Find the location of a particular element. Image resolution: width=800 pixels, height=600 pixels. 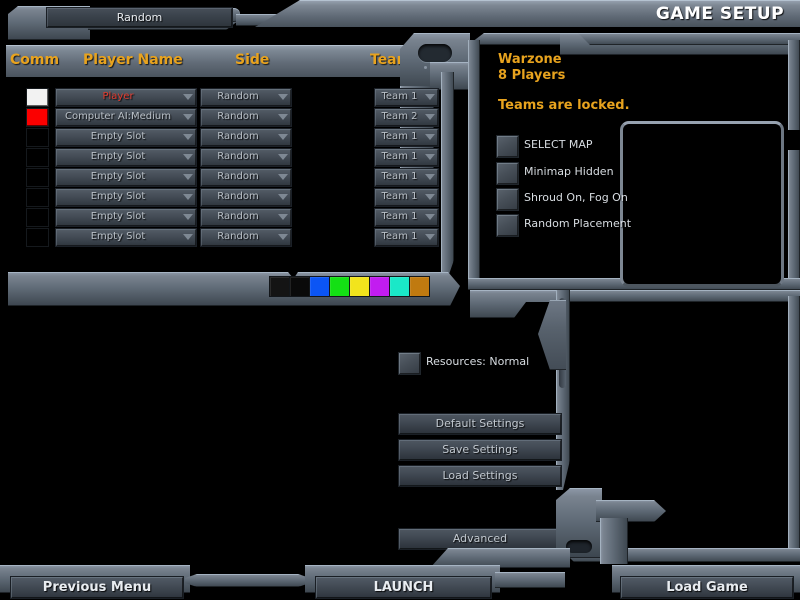

map-player-count: 8 Players is located at coordinates (532, 75).